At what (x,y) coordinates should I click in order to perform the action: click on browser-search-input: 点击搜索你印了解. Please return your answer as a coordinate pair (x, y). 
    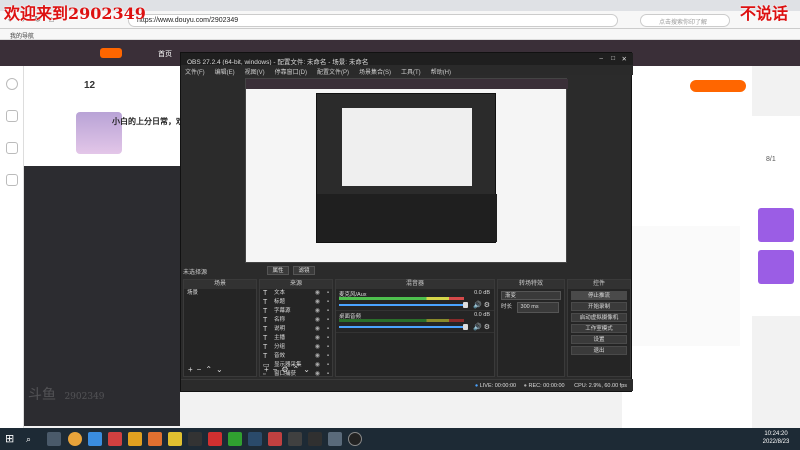
    Looking at the image, I should click on (685, 20).